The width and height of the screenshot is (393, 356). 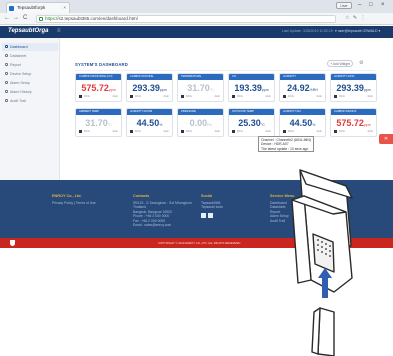 I want to click on close-window-icon: ×, so click(x=383, y=5).